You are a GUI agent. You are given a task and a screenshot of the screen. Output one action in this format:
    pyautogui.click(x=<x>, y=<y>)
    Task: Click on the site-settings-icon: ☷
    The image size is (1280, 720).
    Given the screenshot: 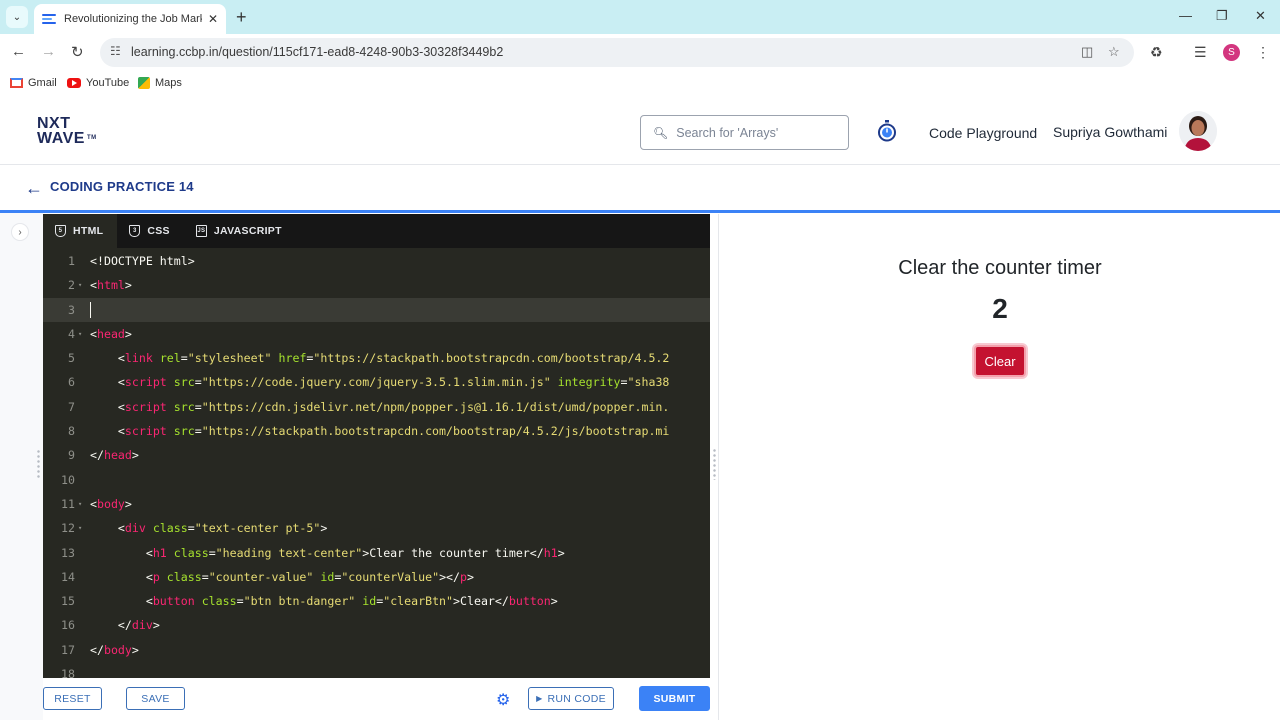 What is the action you would take?
    pyautogui.click(x=115, y=51)
    